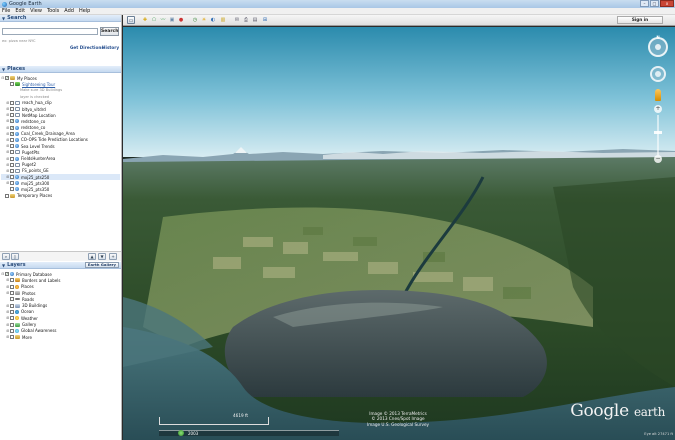  I want to click on tree-item-label: Roads, so click(28, 299).